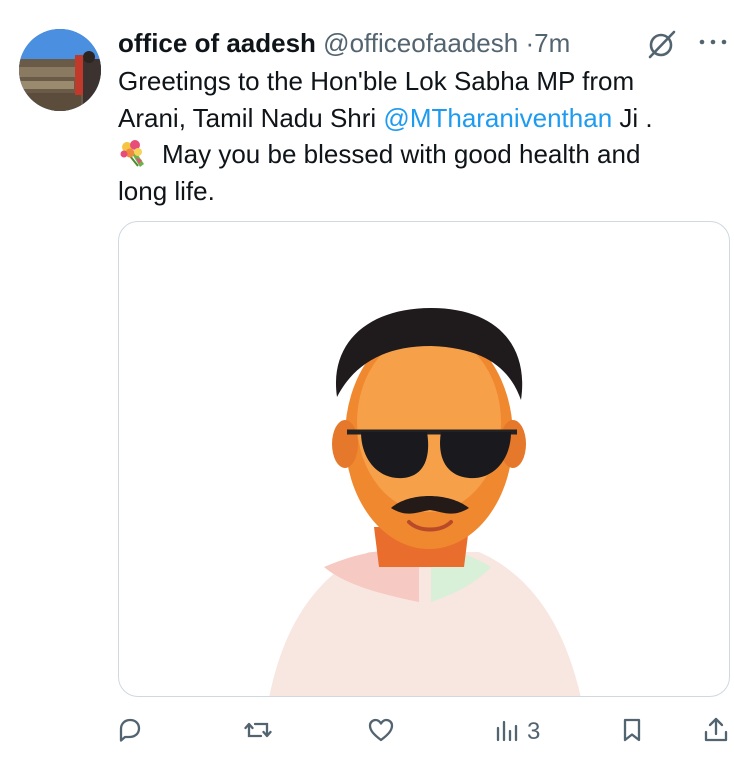 This screenshot has height=768, width=734. Describe the element at coordinates (507, 732) in the screenshot. I see `views-icon` at that location.